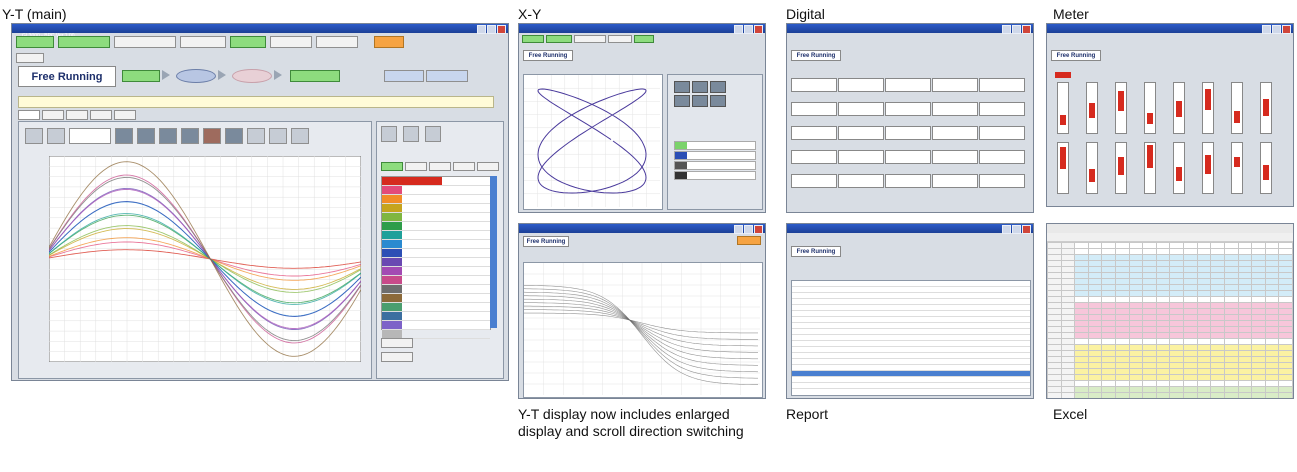  I want to click on tab-xy, so click(53, 115).